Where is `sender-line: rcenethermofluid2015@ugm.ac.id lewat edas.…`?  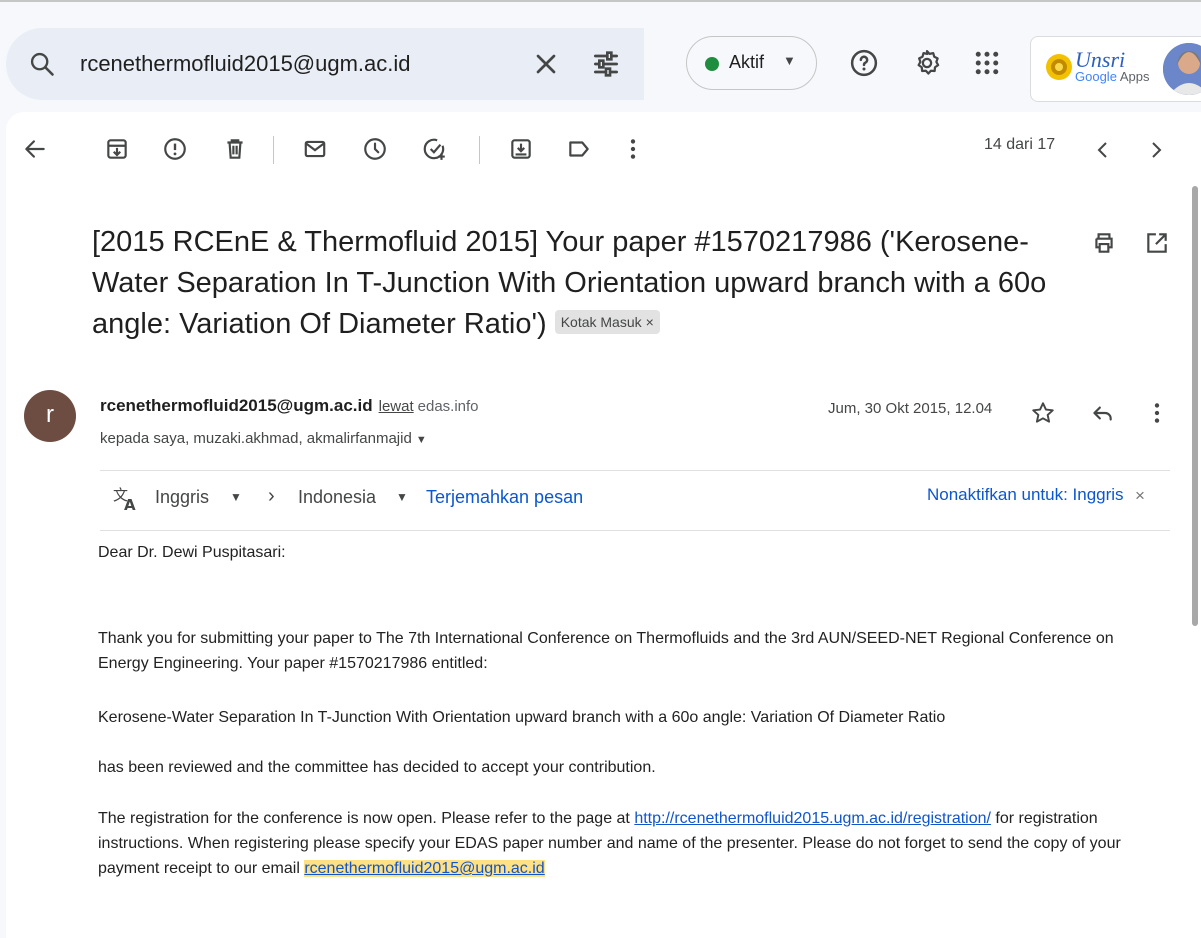 sender-line: rcenethermofluid2015@ugm.ac.id lewat edas.… is located at coordinates (289, 406).